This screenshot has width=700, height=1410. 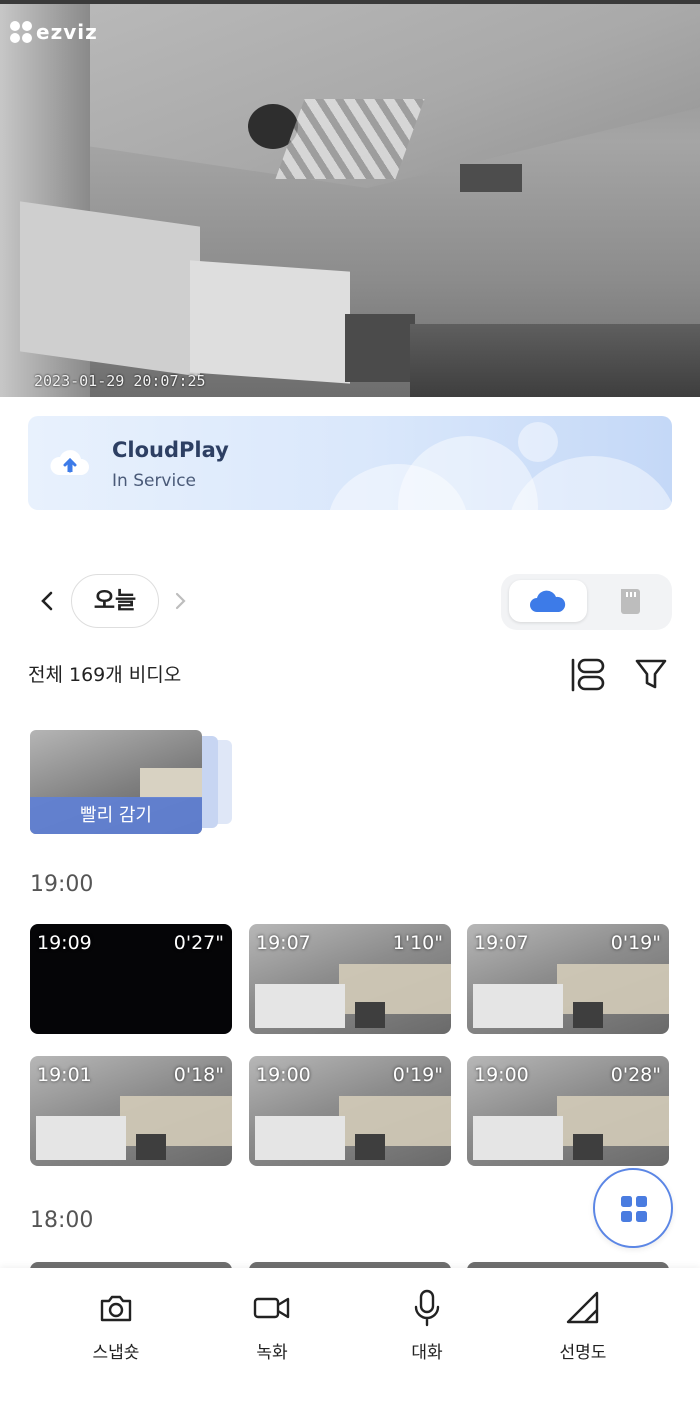 I want to click on clip-thumbnail: 19:09 0'27", so click(x=131, y=979).